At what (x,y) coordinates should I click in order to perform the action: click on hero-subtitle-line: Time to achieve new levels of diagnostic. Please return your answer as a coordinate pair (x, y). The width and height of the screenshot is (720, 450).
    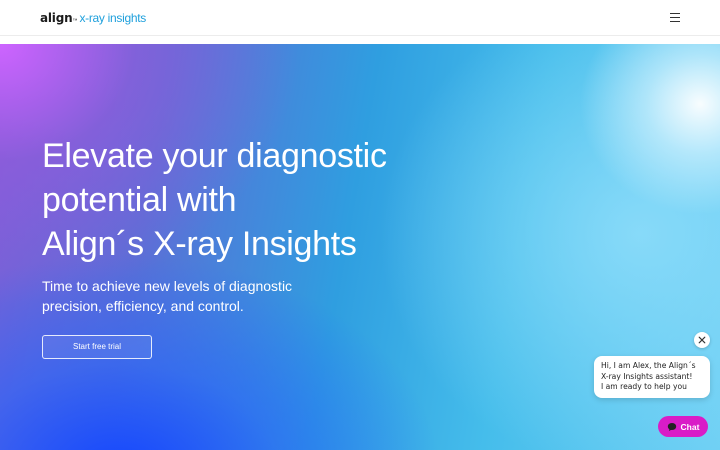
    Looking at the image, I should click on (167, 286).